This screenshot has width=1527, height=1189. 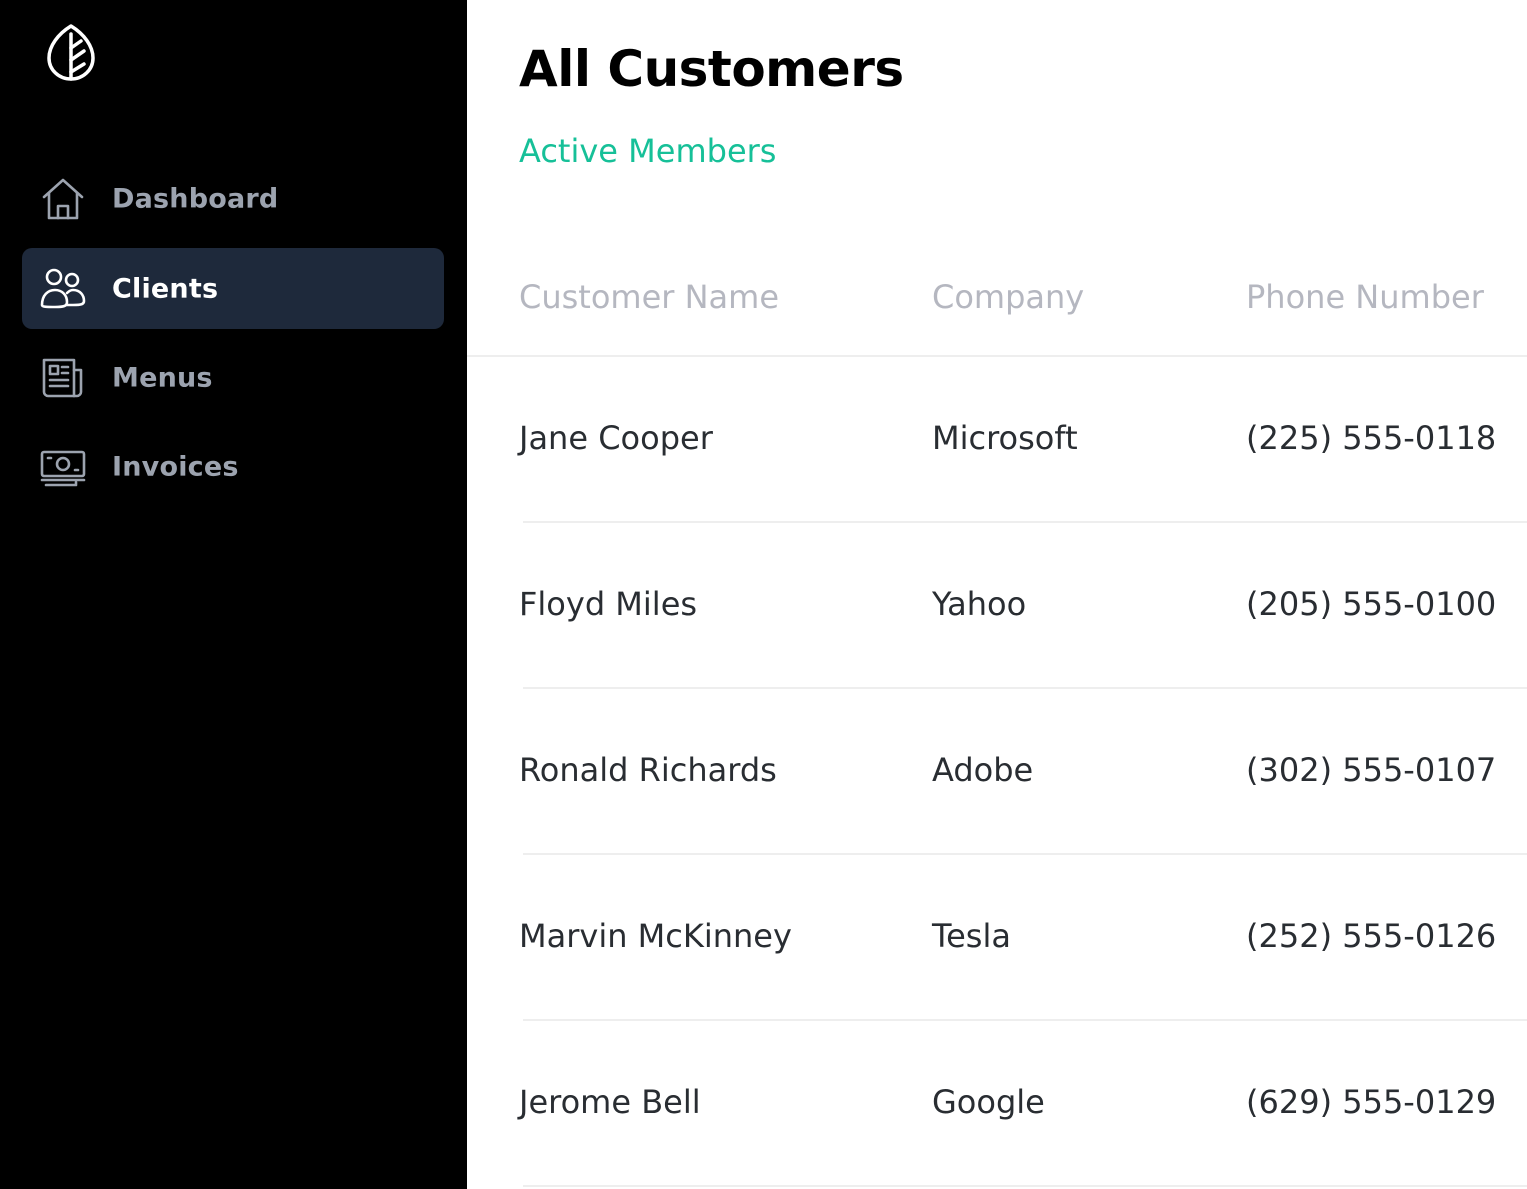 I want to click on table-row: Ronald Richards Adobe (302) 555-0107, so click(x=997, y=772).